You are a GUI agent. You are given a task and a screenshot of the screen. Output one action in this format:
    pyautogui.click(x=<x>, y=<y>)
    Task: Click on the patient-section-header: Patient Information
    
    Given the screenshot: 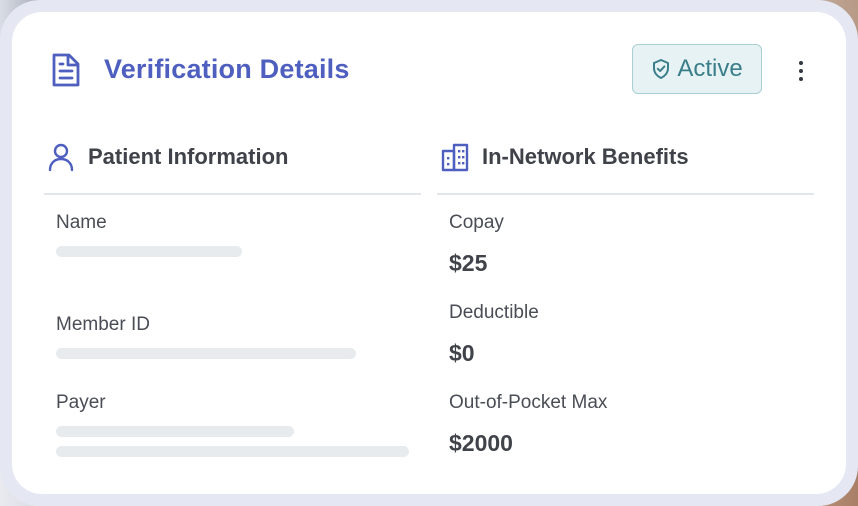 What is the action you would take?
    pyautogui.click(x=167, y=157)
    